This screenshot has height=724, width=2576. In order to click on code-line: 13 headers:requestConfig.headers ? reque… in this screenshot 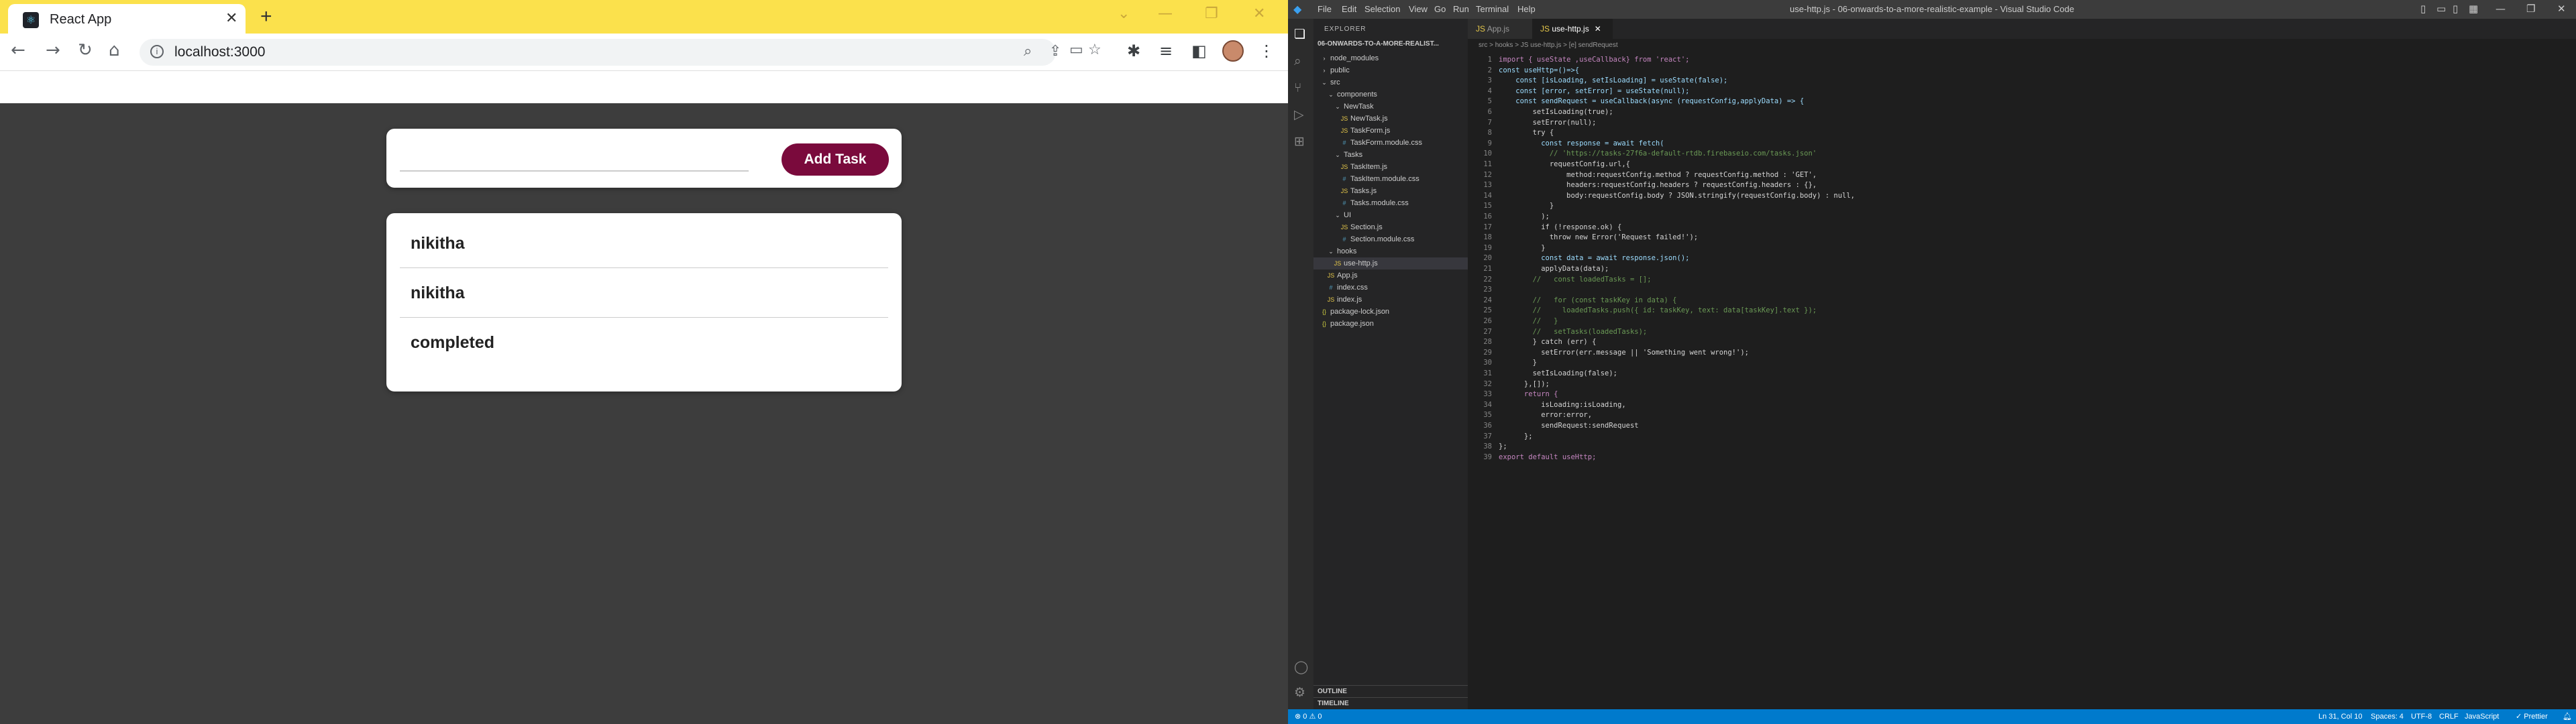, I will do `click(1642, 186)`.